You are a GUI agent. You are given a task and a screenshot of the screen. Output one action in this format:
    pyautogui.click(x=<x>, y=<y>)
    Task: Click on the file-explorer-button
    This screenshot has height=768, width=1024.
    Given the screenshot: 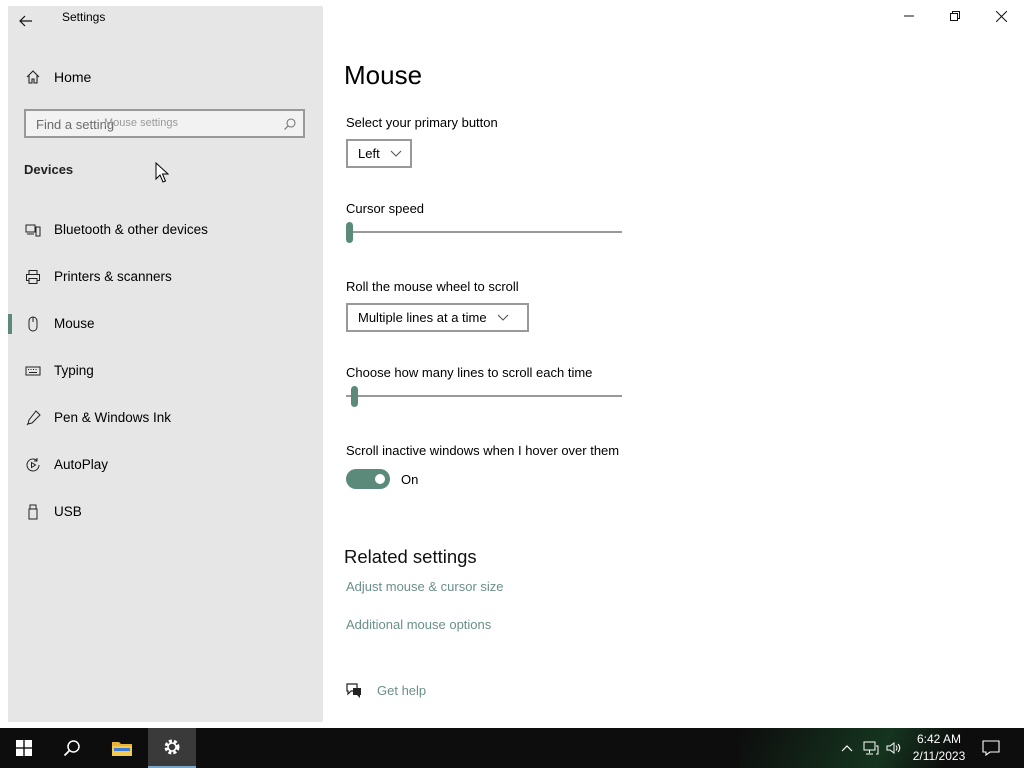 What is the action you would take?
    pyautogui.click(x=122, y=748)
    